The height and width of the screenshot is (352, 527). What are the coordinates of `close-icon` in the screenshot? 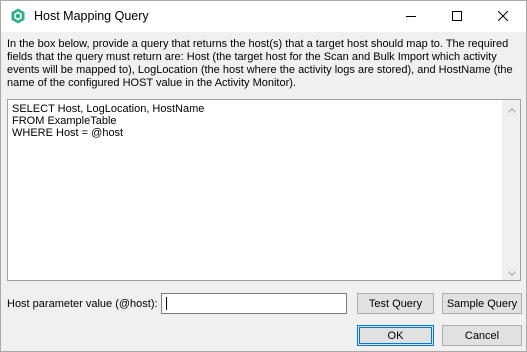 It's located at (503, 17).